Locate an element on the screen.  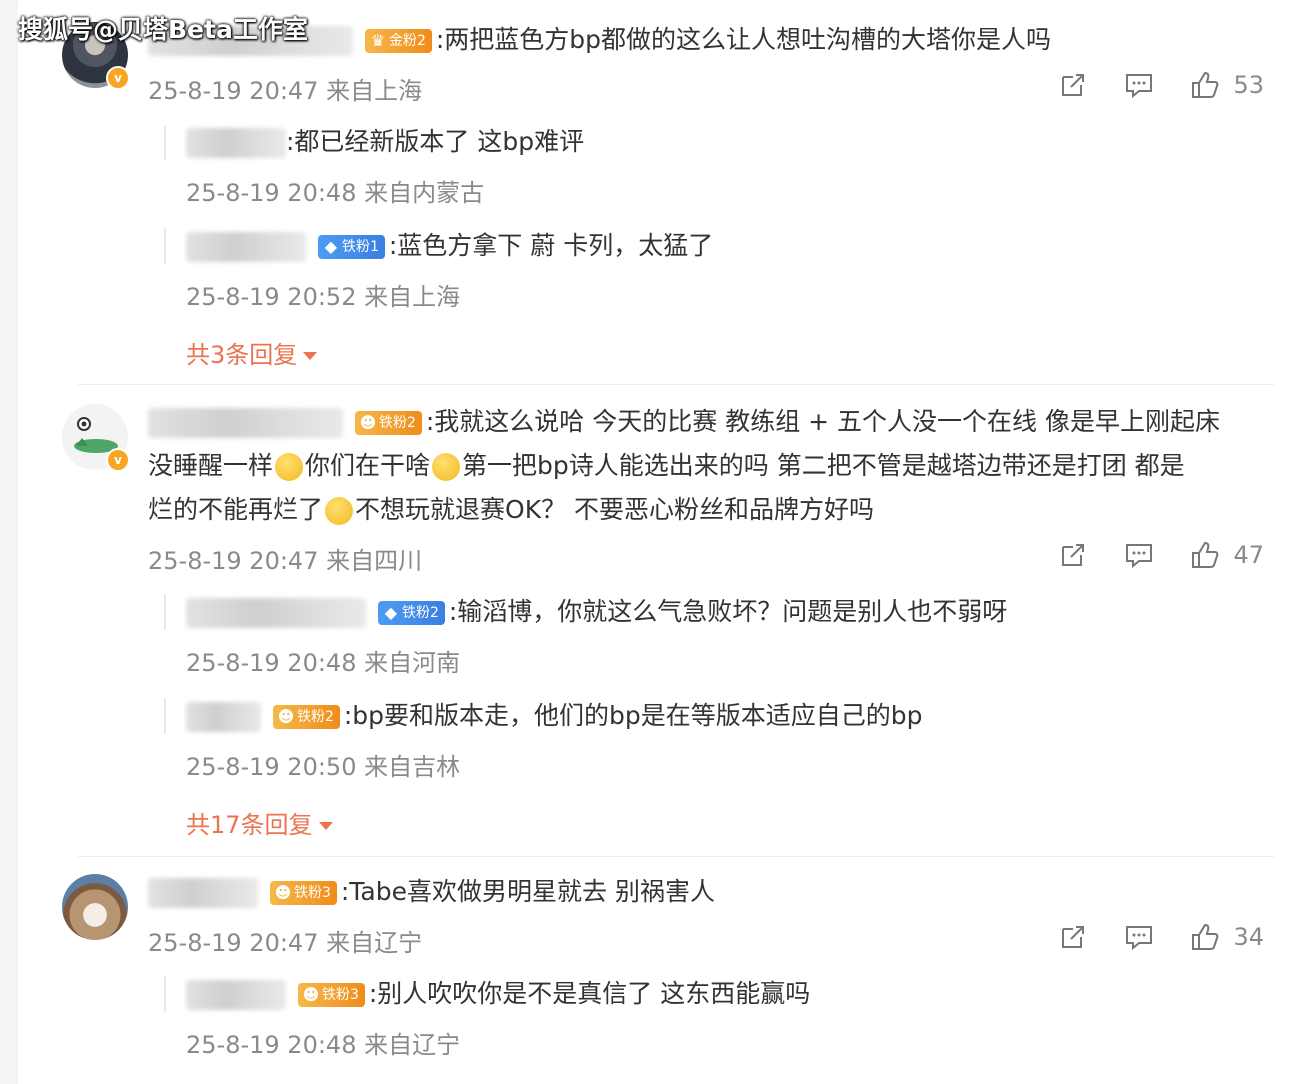
reply-text: :bp要和版本走，他们的bp是在等版本适应自己的bp is located at coordinates (633, 715).